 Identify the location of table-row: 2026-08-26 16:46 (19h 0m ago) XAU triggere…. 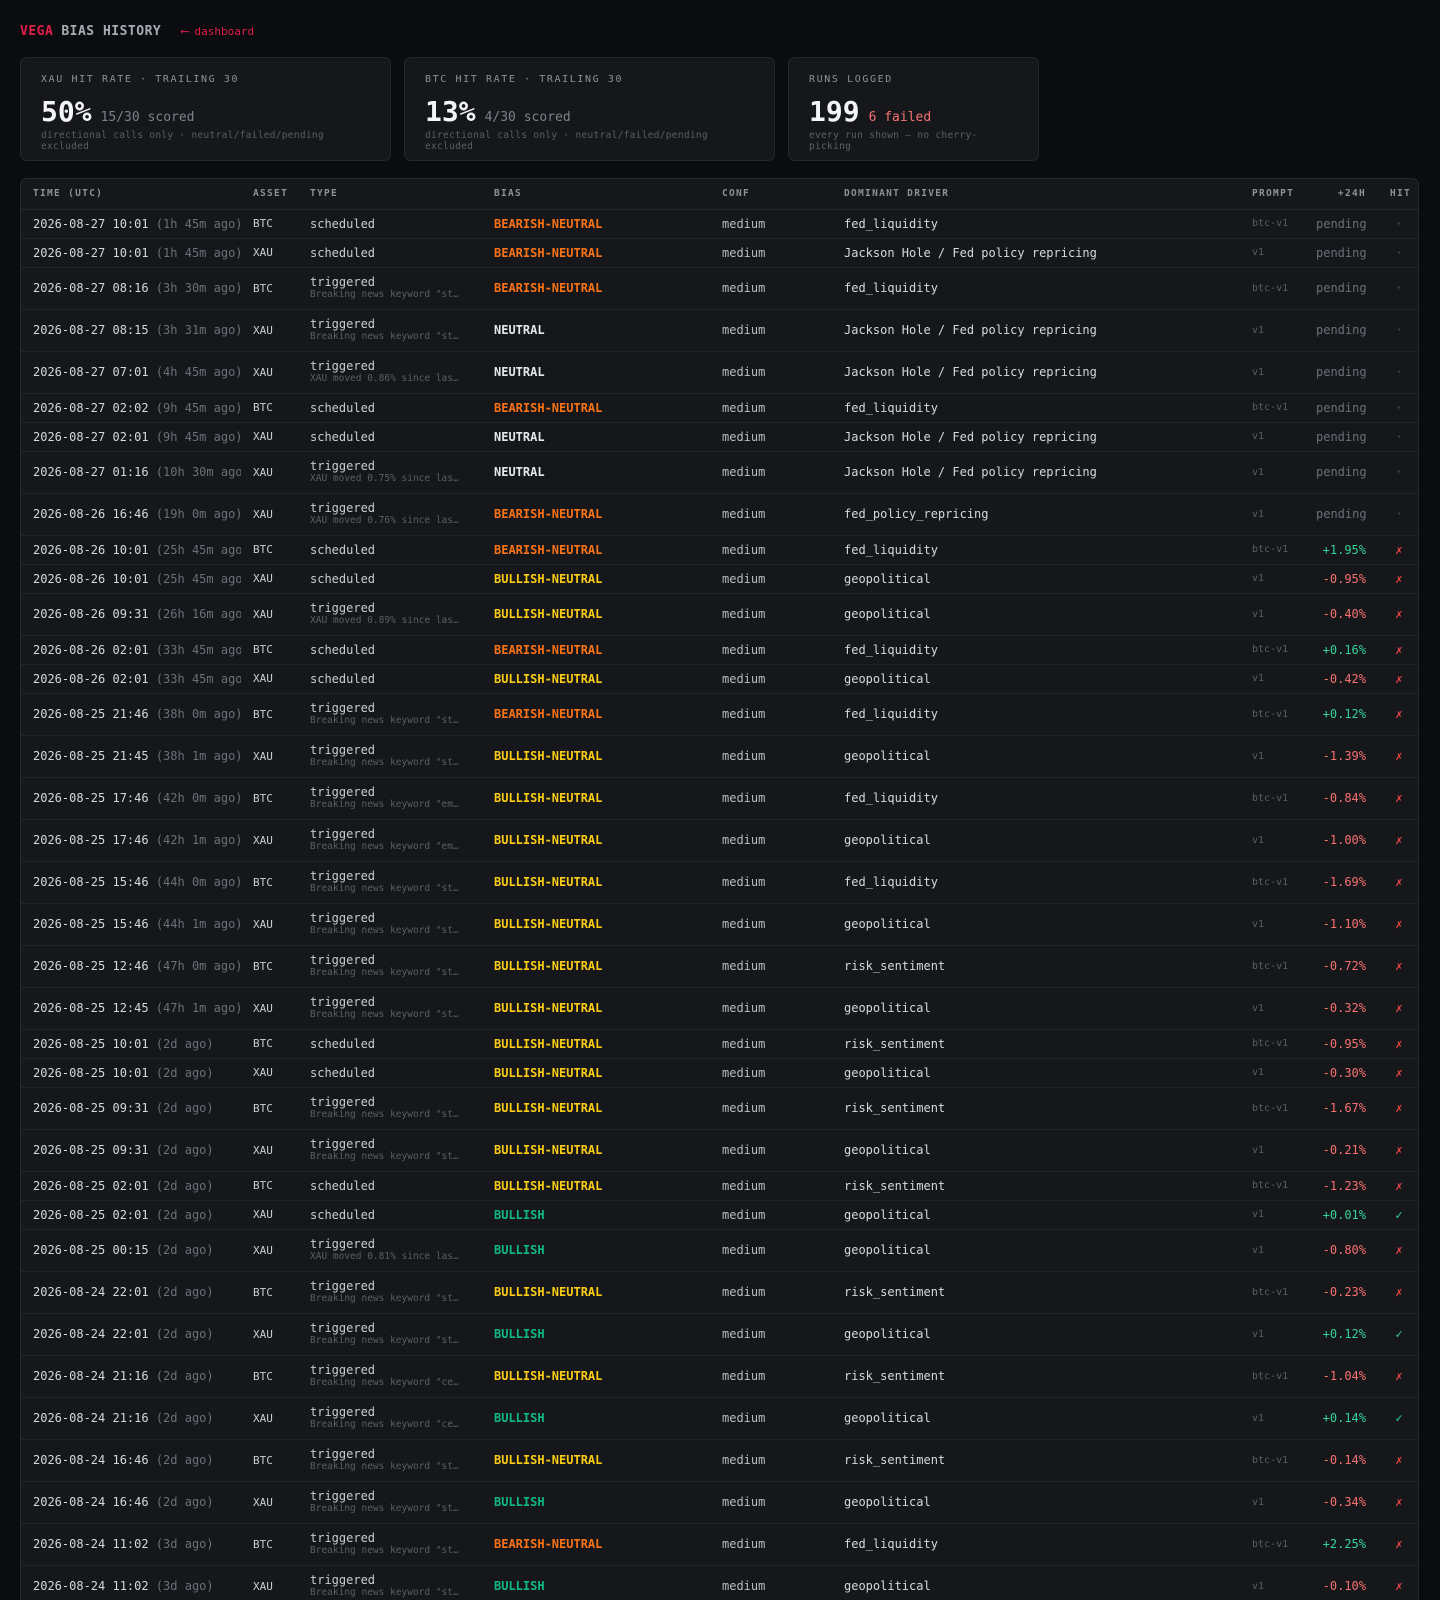
(719, 514).